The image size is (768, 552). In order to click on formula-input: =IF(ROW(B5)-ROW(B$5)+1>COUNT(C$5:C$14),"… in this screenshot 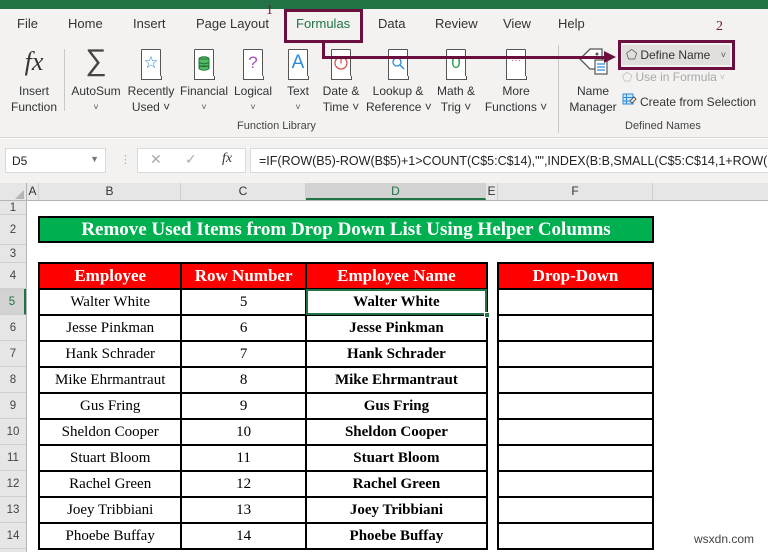, I will do `click(509, 160)`.